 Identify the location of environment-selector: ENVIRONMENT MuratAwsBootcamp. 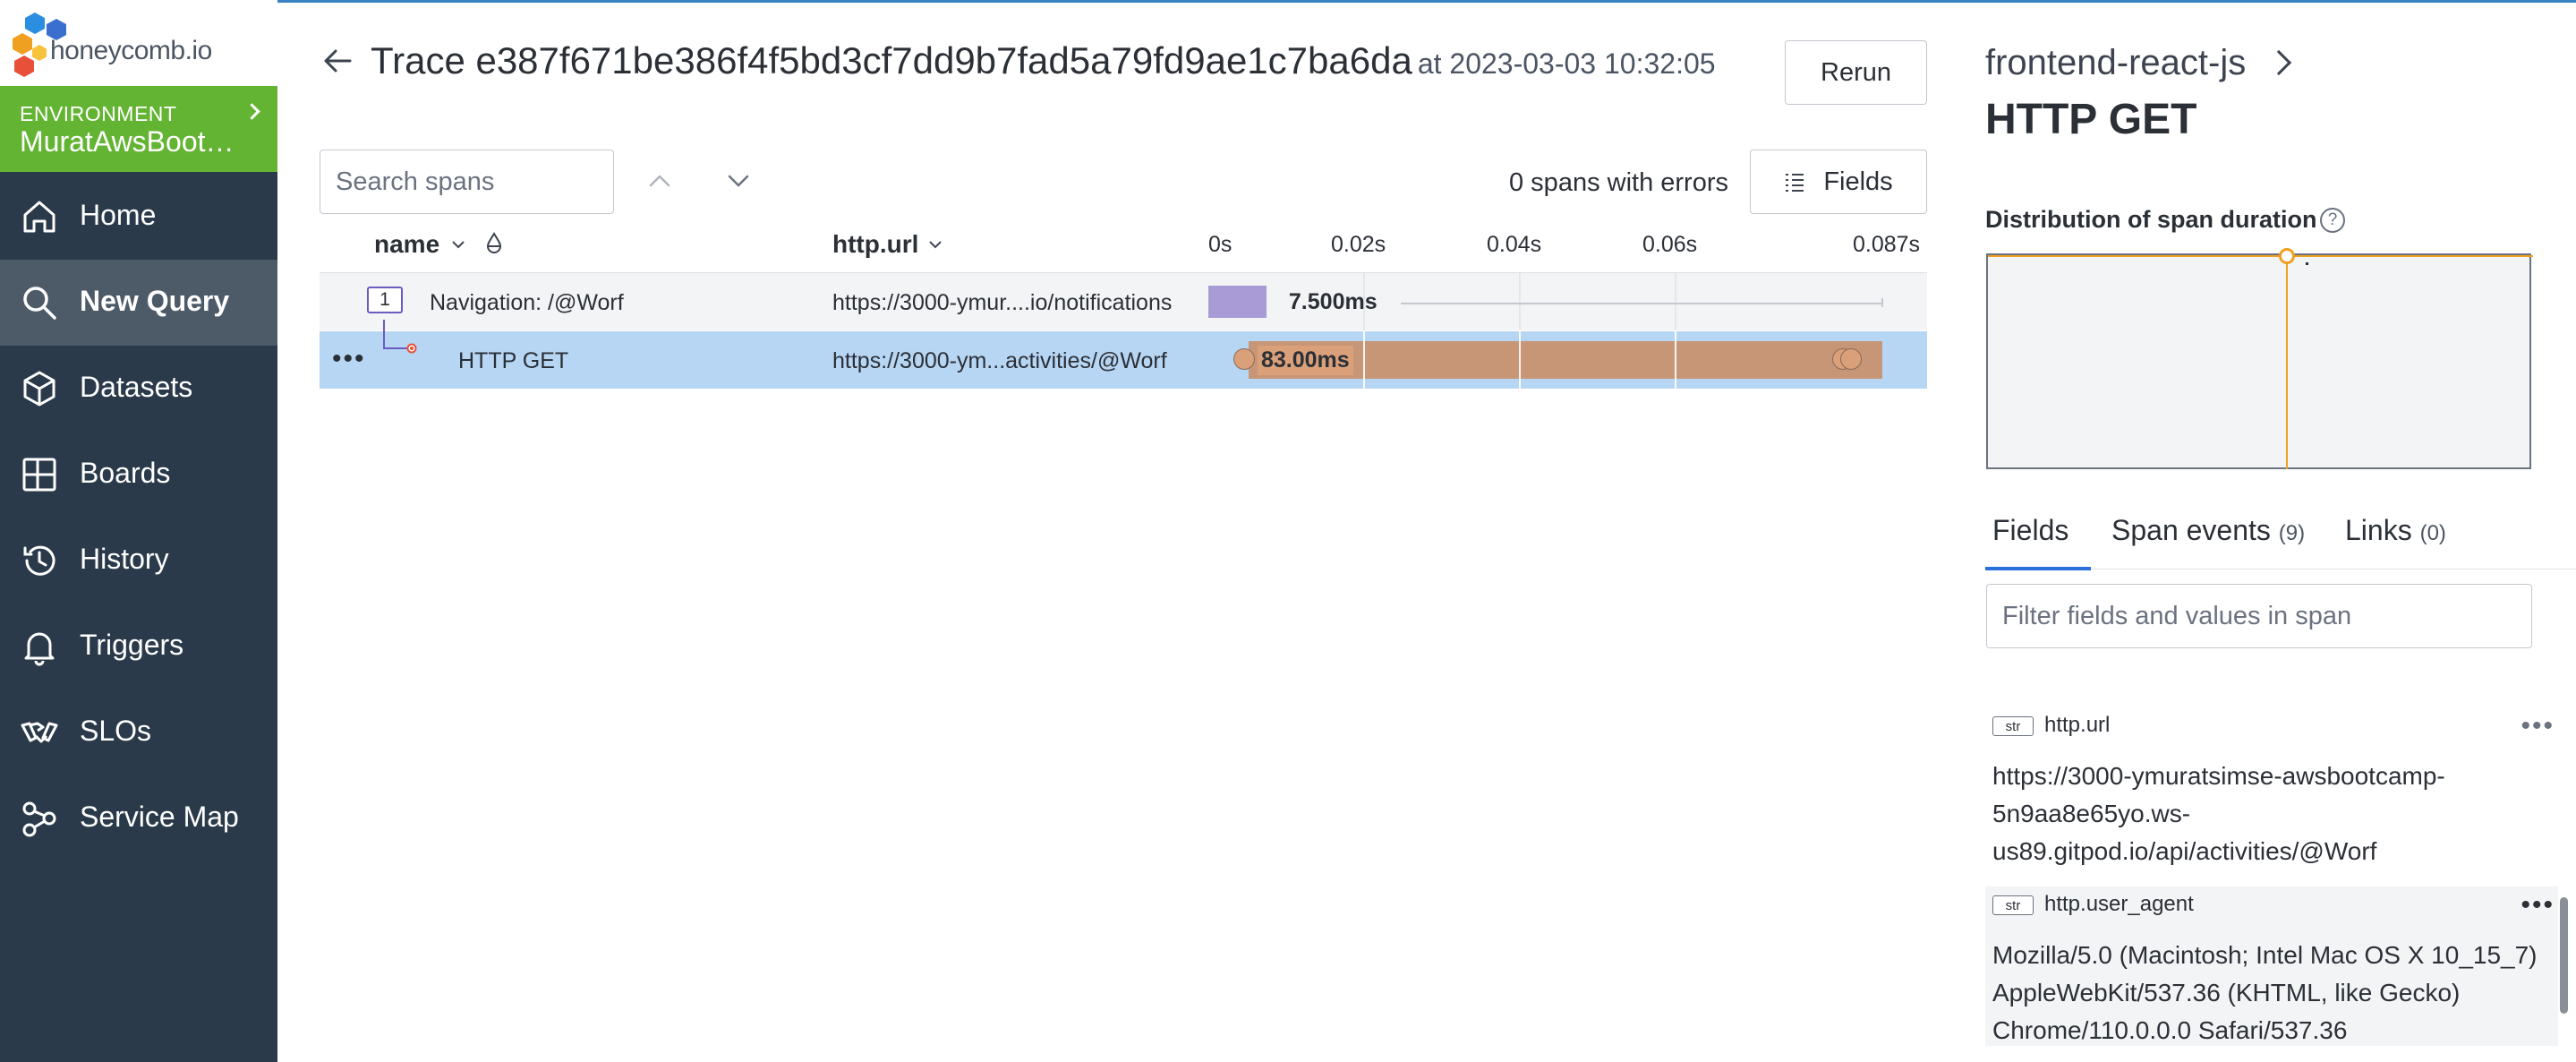
(138, 129).